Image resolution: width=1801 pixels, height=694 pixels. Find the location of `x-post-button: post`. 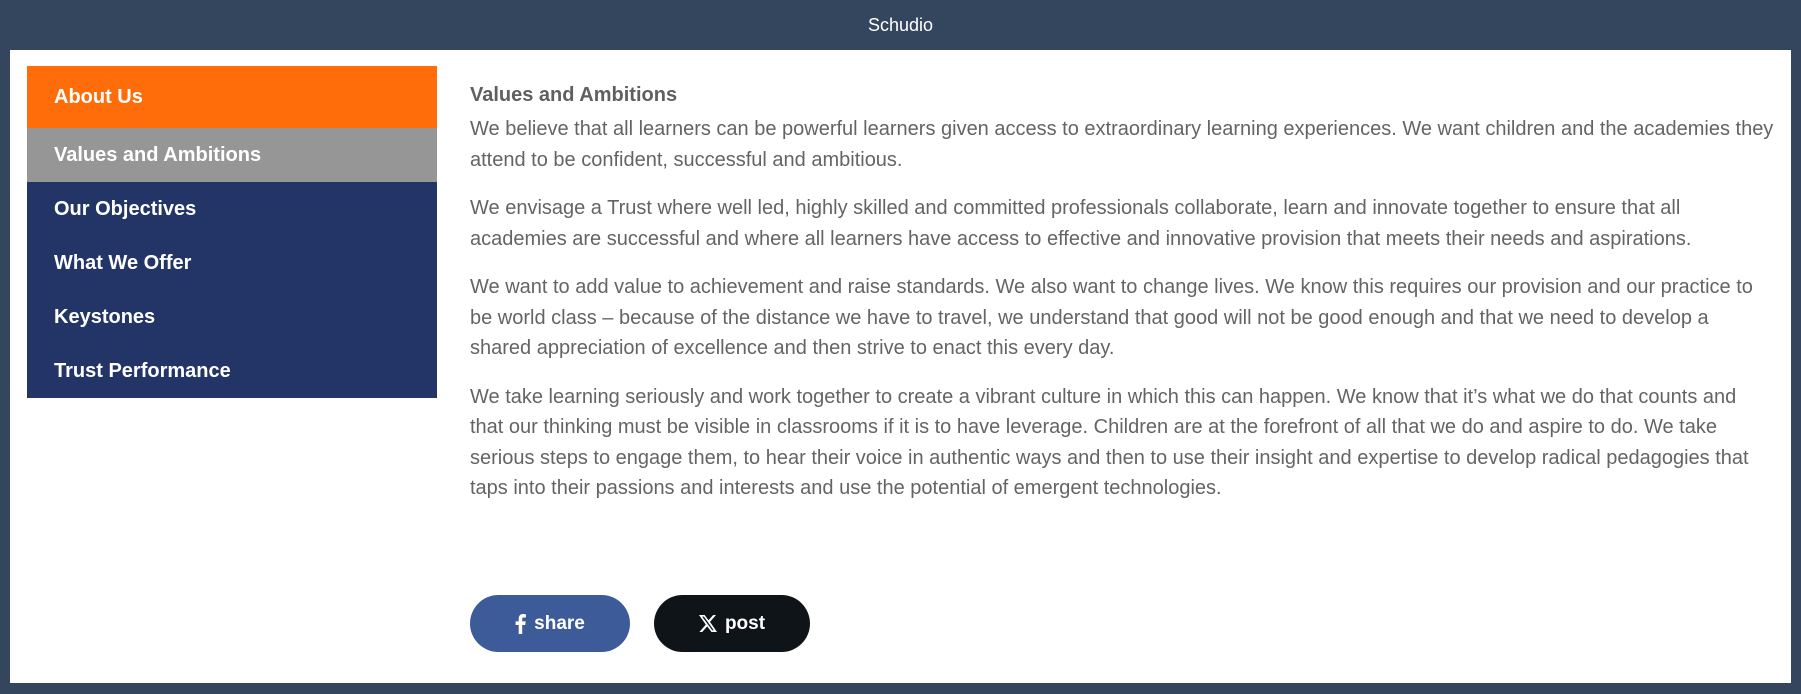

x-post-button: post is located at coordinates (732, 623).